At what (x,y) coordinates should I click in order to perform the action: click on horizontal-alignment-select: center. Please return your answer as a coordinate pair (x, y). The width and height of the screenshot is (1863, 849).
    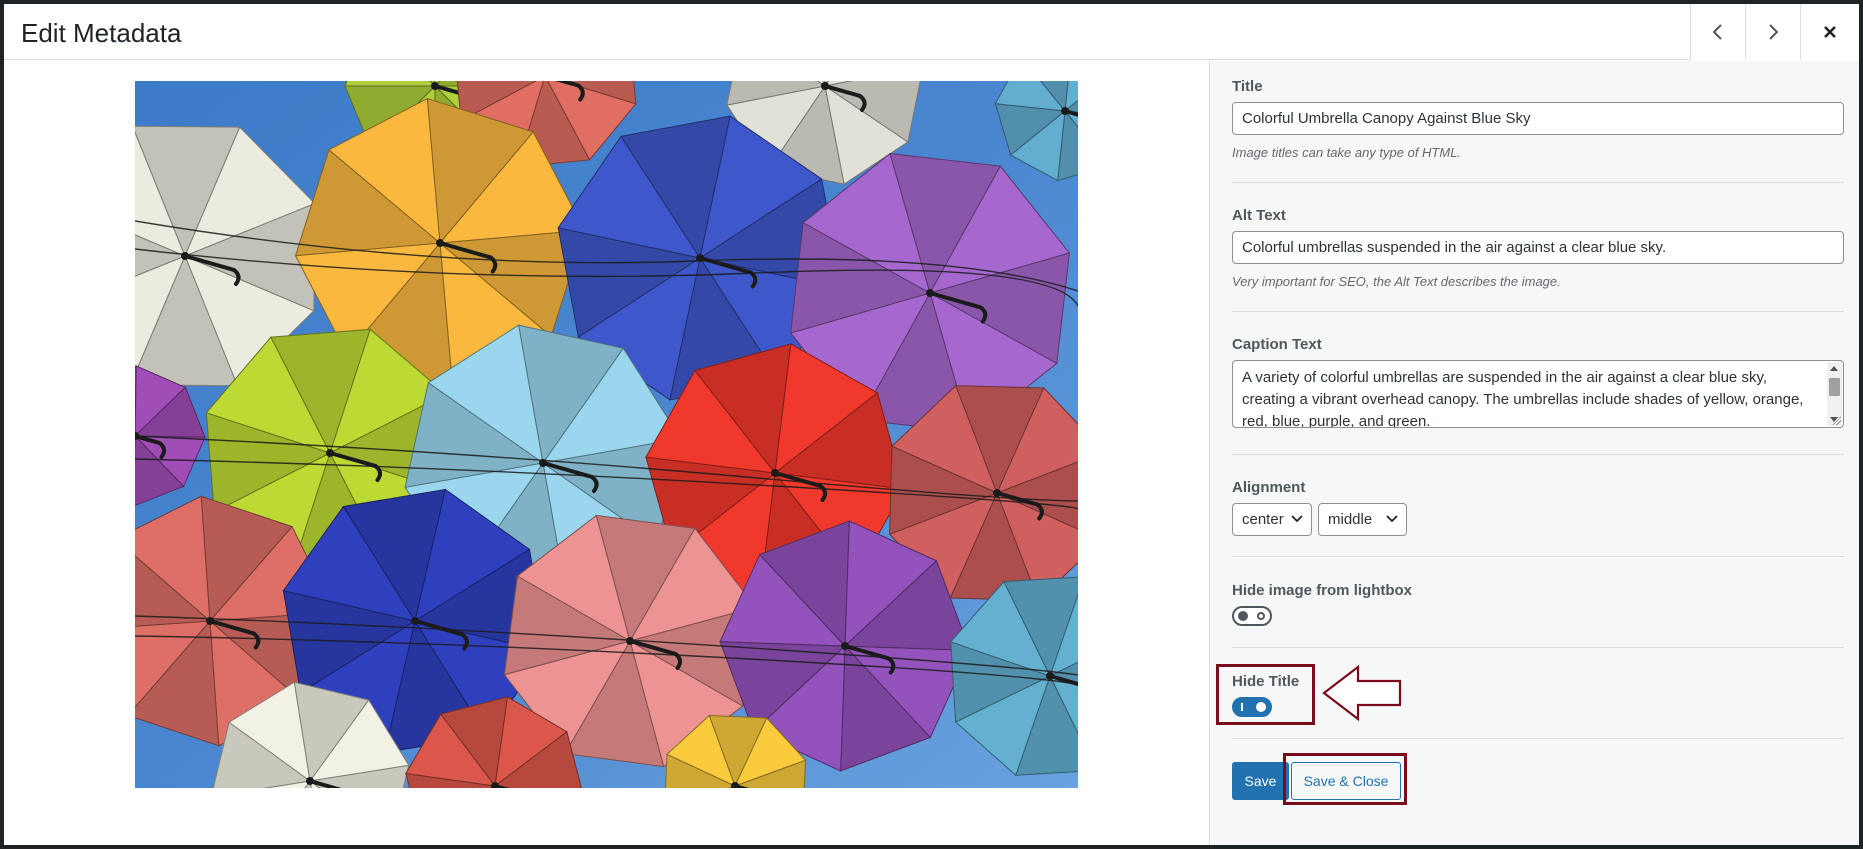
    Looking at the image, I should click on (1272, 519).